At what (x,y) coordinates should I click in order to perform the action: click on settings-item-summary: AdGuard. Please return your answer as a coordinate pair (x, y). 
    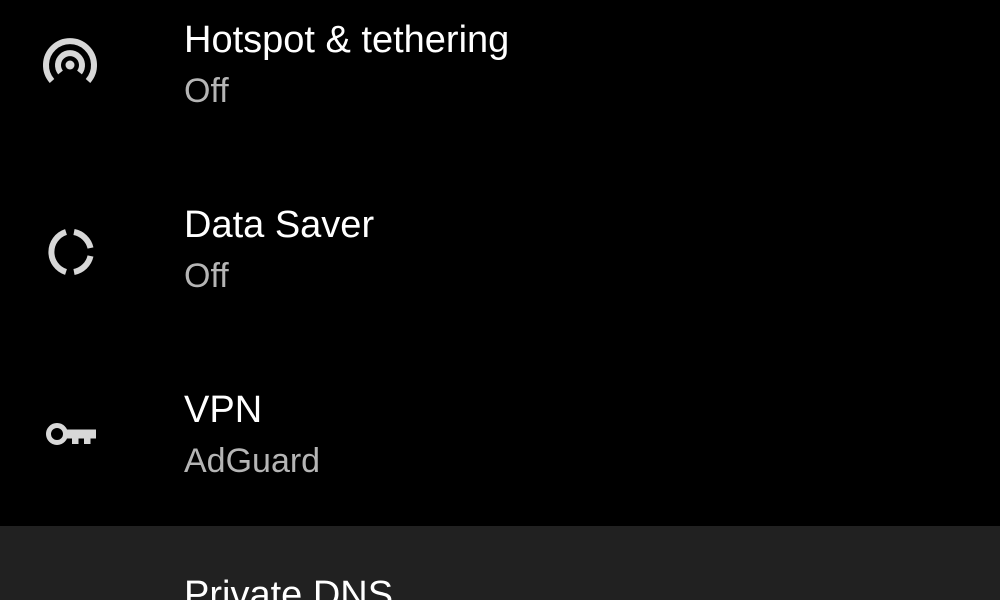
    Looking at the image, I should click on (252, 461).